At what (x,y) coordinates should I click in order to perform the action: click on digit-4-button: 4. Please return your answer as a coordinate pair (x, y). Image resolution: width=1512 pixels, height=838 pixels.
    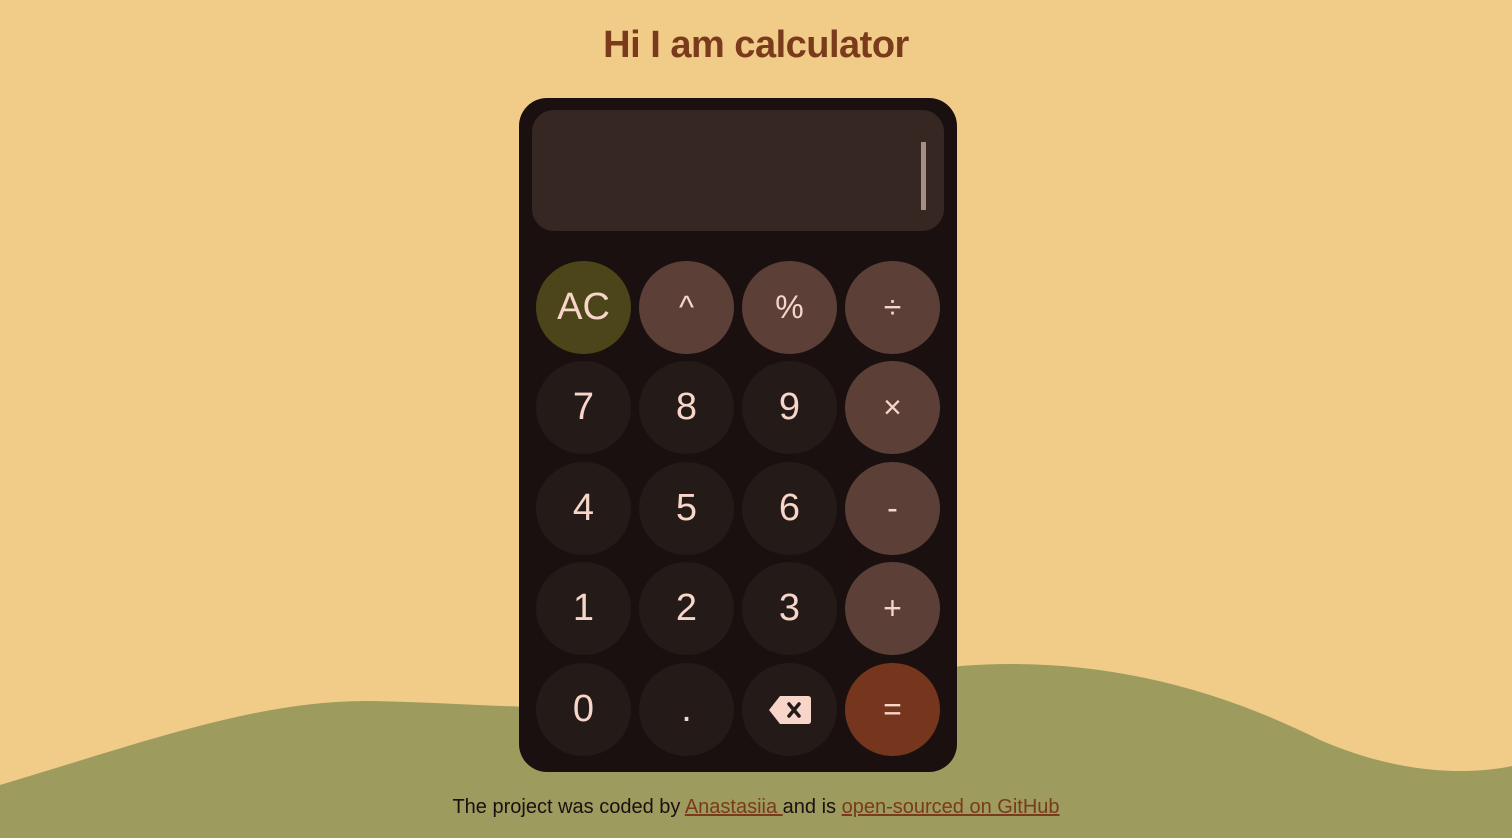
    Looking at the image, I should click on (583, 508).